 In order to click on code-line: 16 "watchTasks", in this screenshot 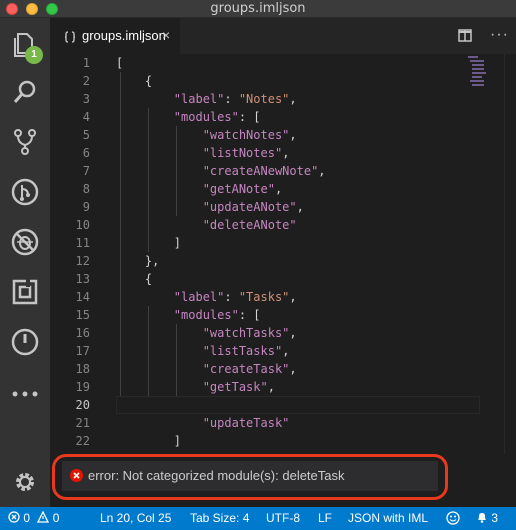, I will do `click(283, 333)`.